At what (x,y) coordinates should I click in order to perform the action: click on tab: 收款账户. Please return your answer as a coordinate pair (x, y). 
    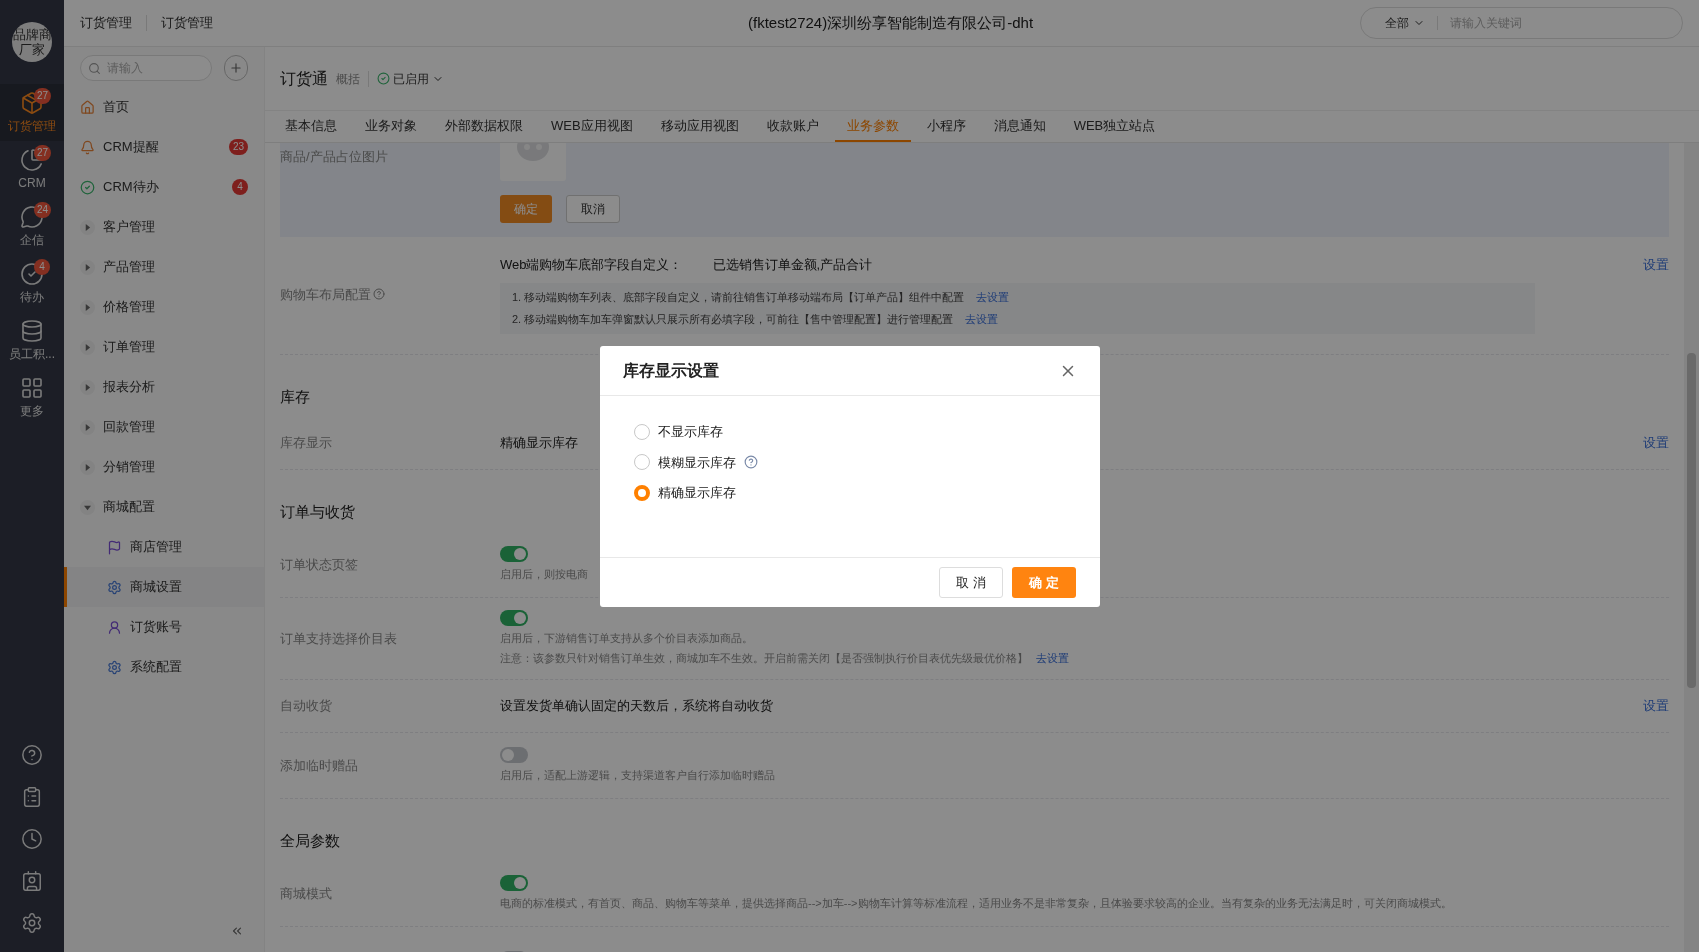
    Looking at the image, I should click on (792, 126).